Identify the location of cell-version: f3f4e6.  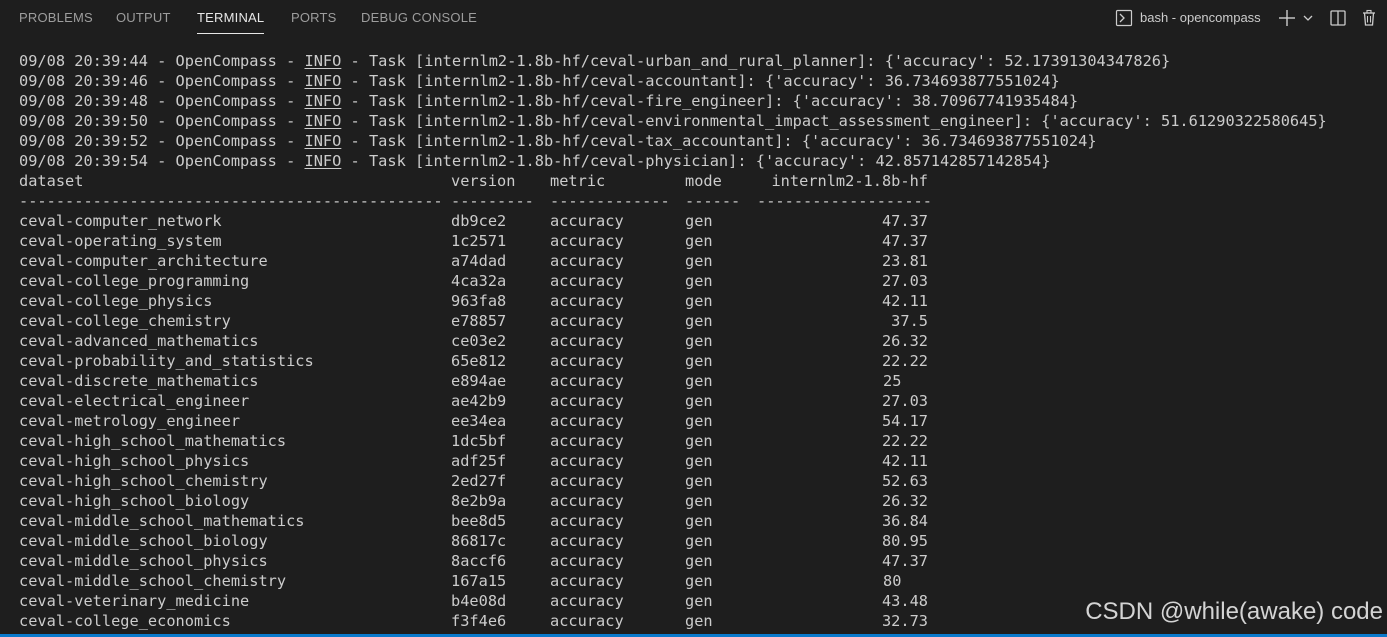
(479, 621).